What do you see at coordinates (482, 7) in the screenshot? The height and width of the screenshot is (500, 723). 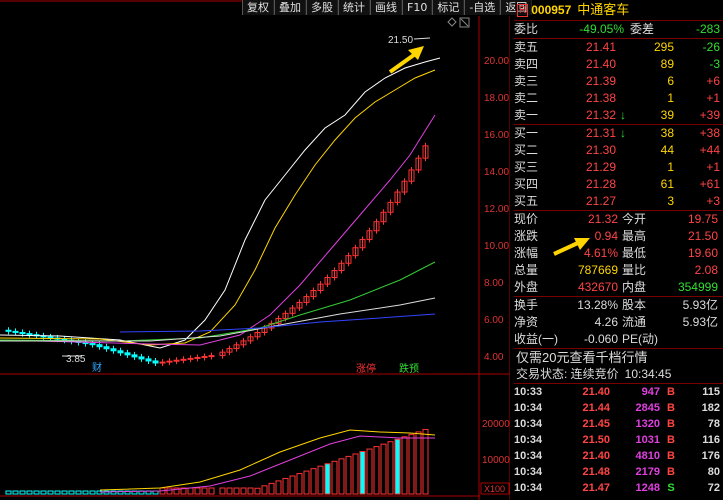 I see `remove-favorite-button: -自选` at bounding box center [482, 7].